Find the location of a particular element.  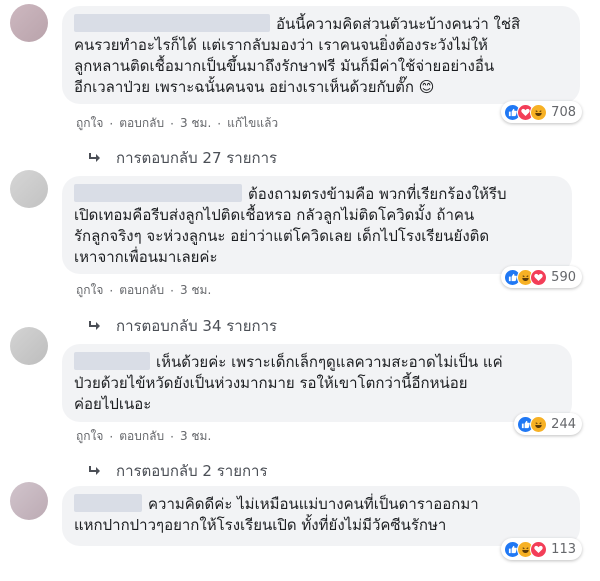

comment-text-line: ต้องถามตรงข้ามคือ พวกที่เรียกร้องให้รีบ is located at coordinates (377, 194).